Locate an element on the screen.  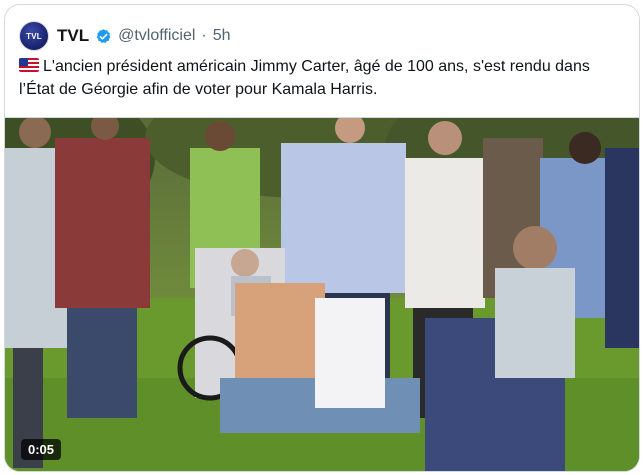
verified-badge-icon is located at coordinates (103, 35).